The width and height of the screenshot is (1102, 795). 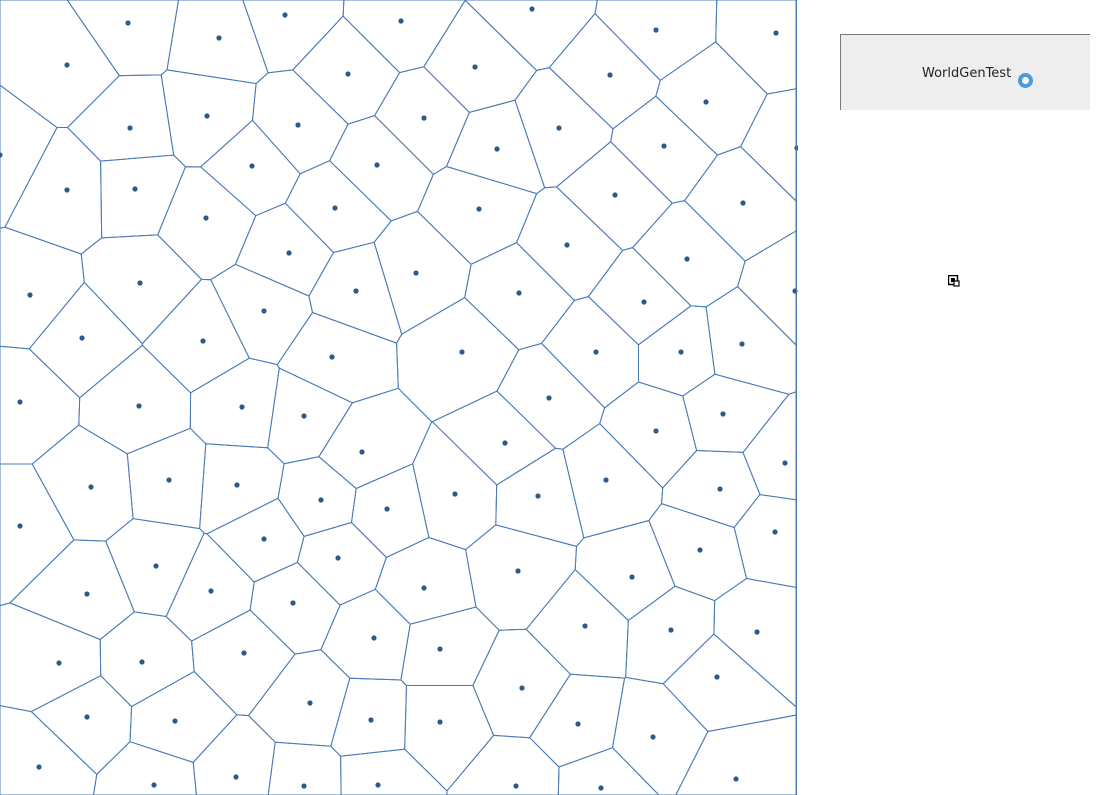 What do you see at coordinates (796, 397) in the screenshot?
I see `canvas-border` at bounding box center [796, 397].